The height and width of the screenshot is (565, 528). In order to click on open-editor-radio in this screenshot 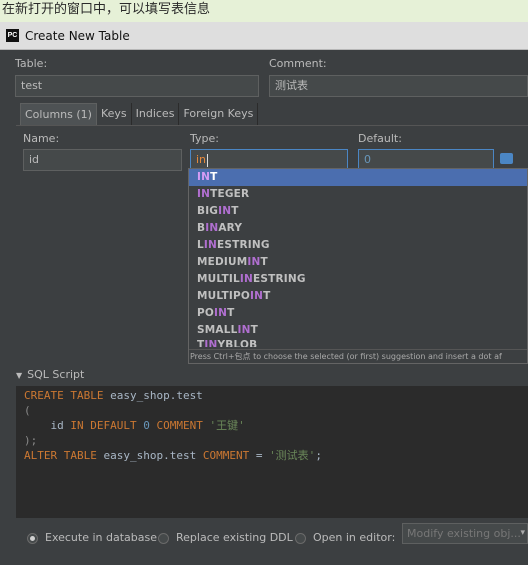, I will do `click(300, 538)`.